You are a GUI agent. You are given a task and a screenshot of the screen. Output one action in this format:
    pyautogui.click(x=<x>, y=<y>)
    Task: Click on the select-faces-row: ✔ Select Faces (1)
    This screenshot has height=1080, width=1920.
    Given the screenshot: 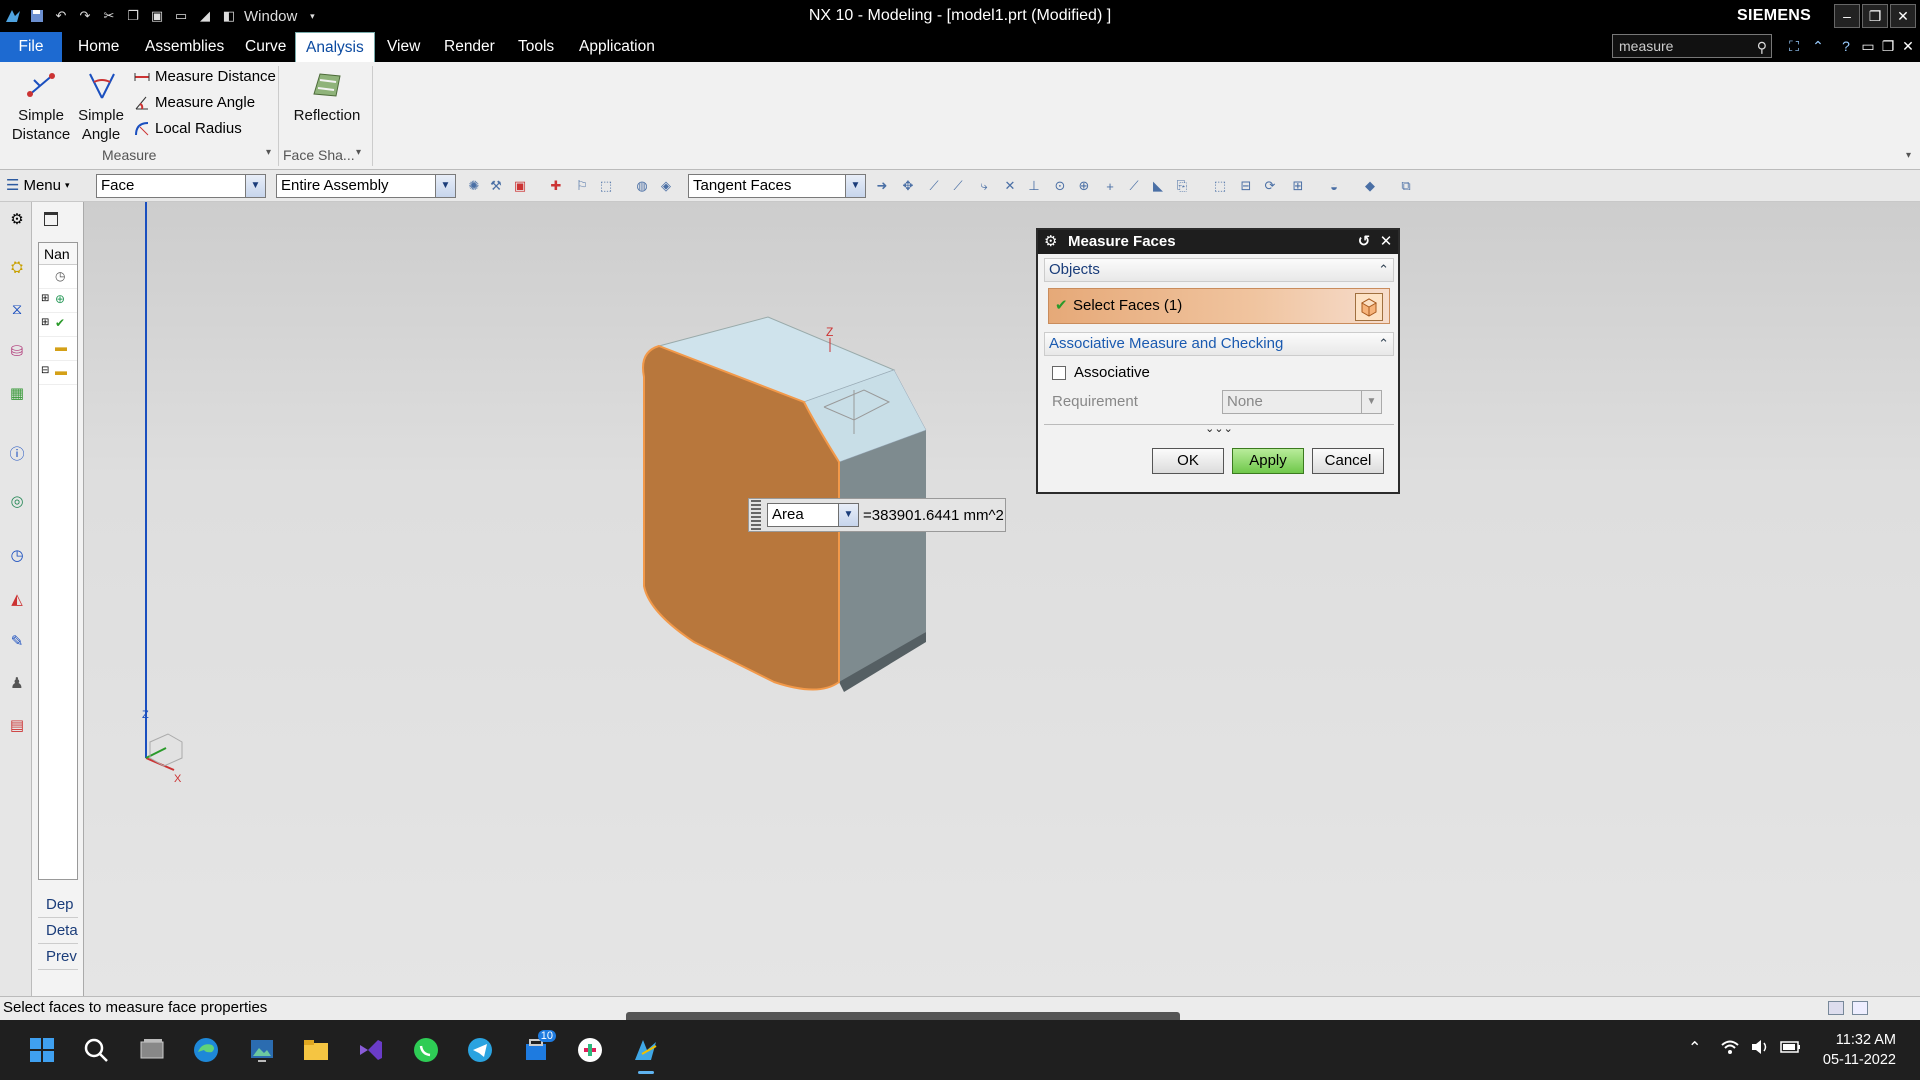 What is the action you would take?
    pyautogui.click(x=1219, y=306)
    